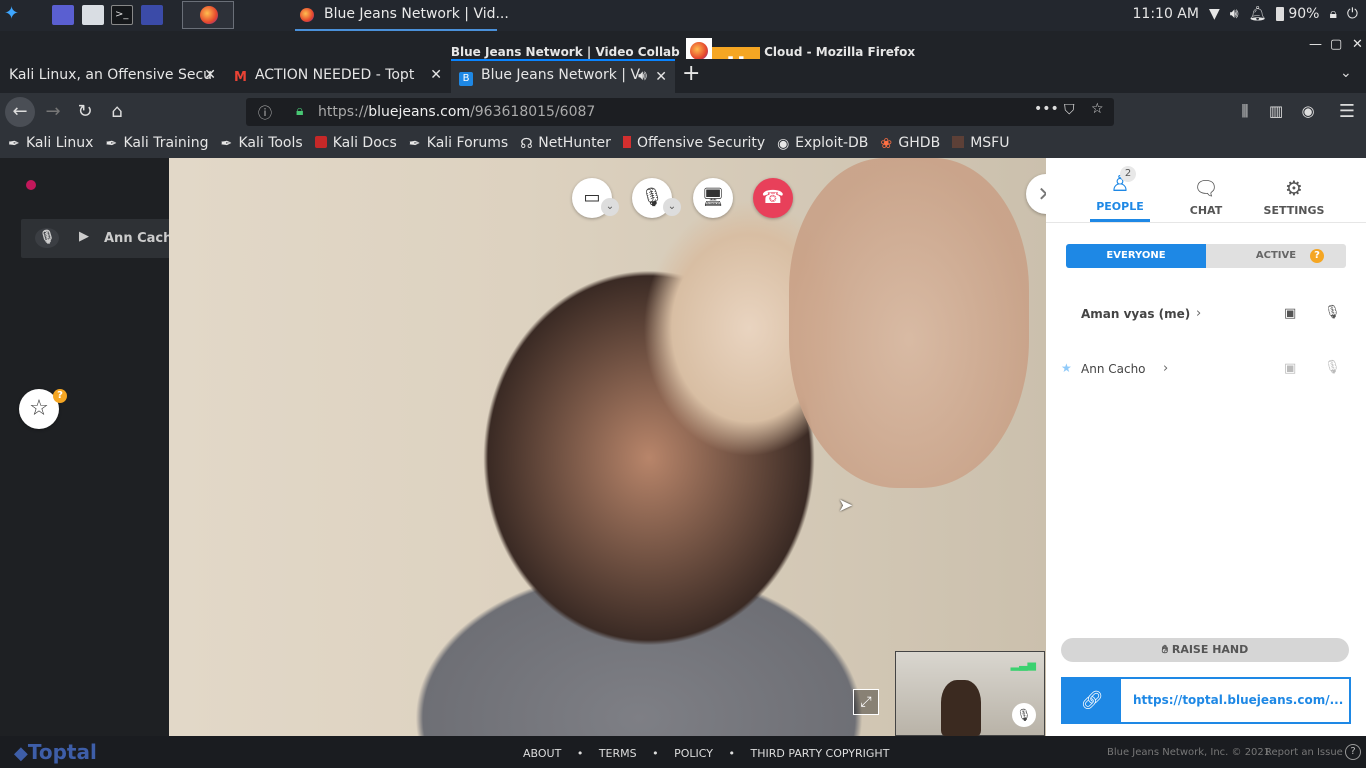  What do you see at coordinates (1276, 256) in the screenshot?
I see `filter-active-button: ACTIVE` at bounding box center [1276, 256].